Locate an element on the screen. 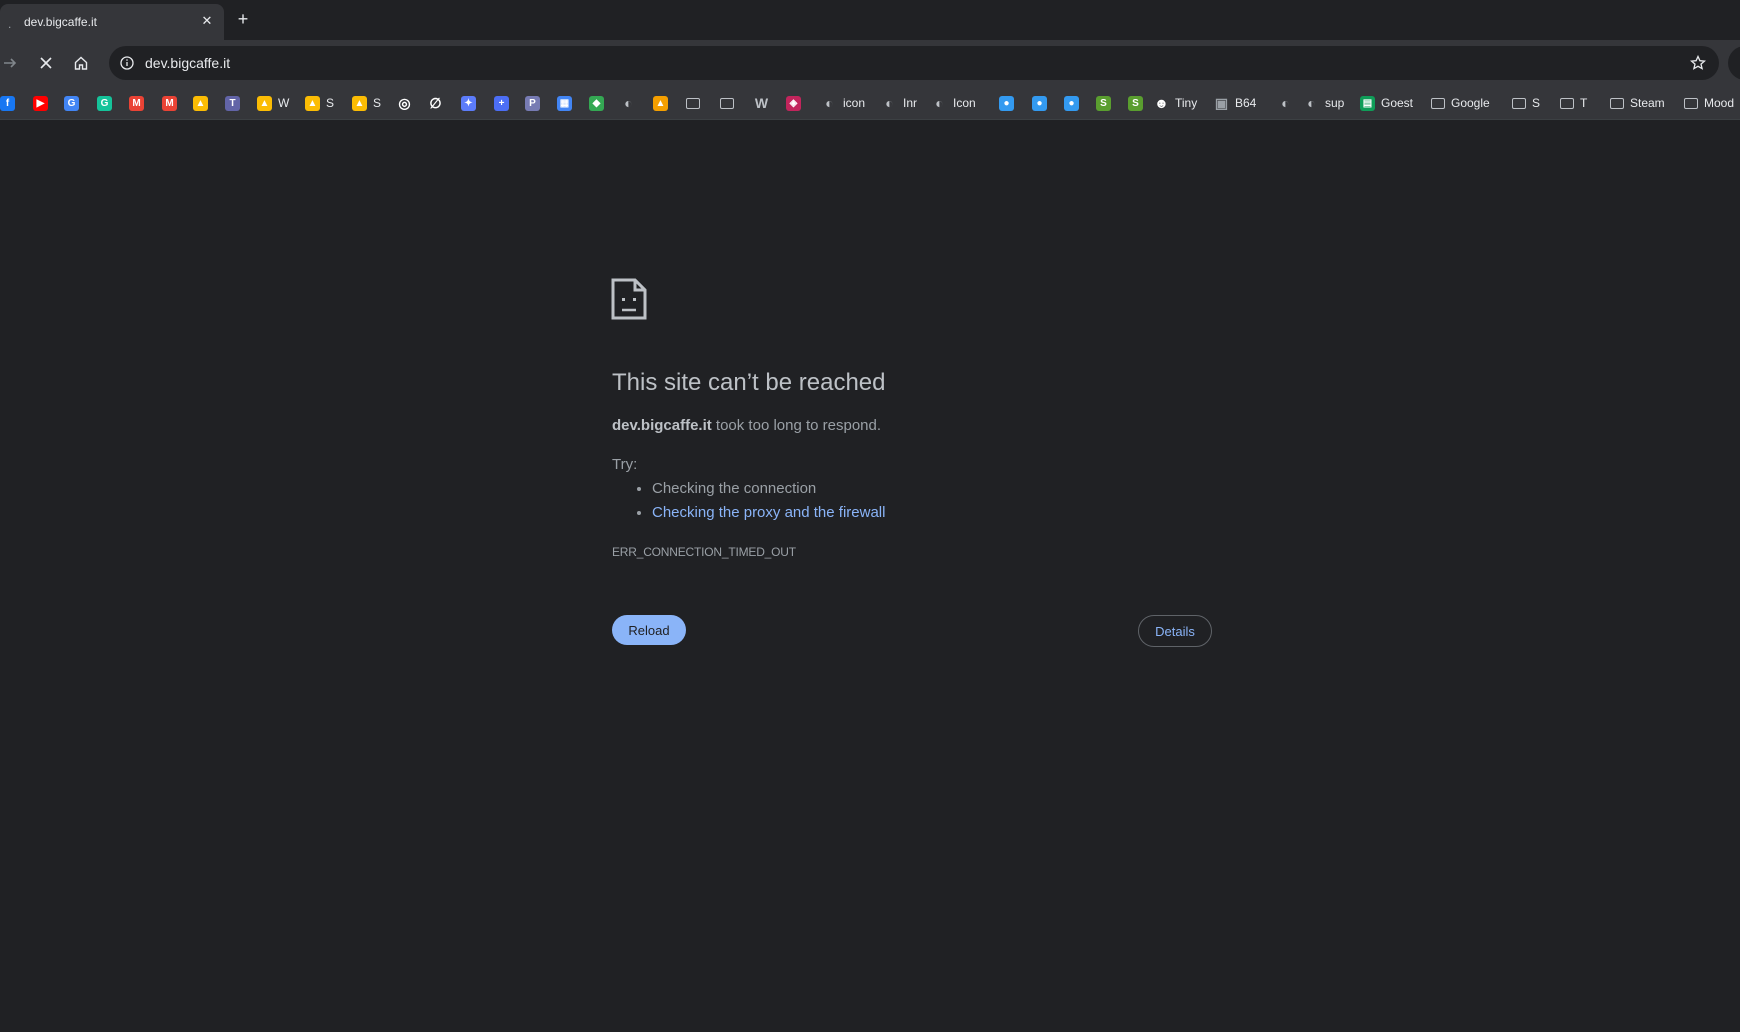 Image resolution: width=1740 pixels, height=1032 pixels. wordpress-icon: W is located at coordinates (761, 103).